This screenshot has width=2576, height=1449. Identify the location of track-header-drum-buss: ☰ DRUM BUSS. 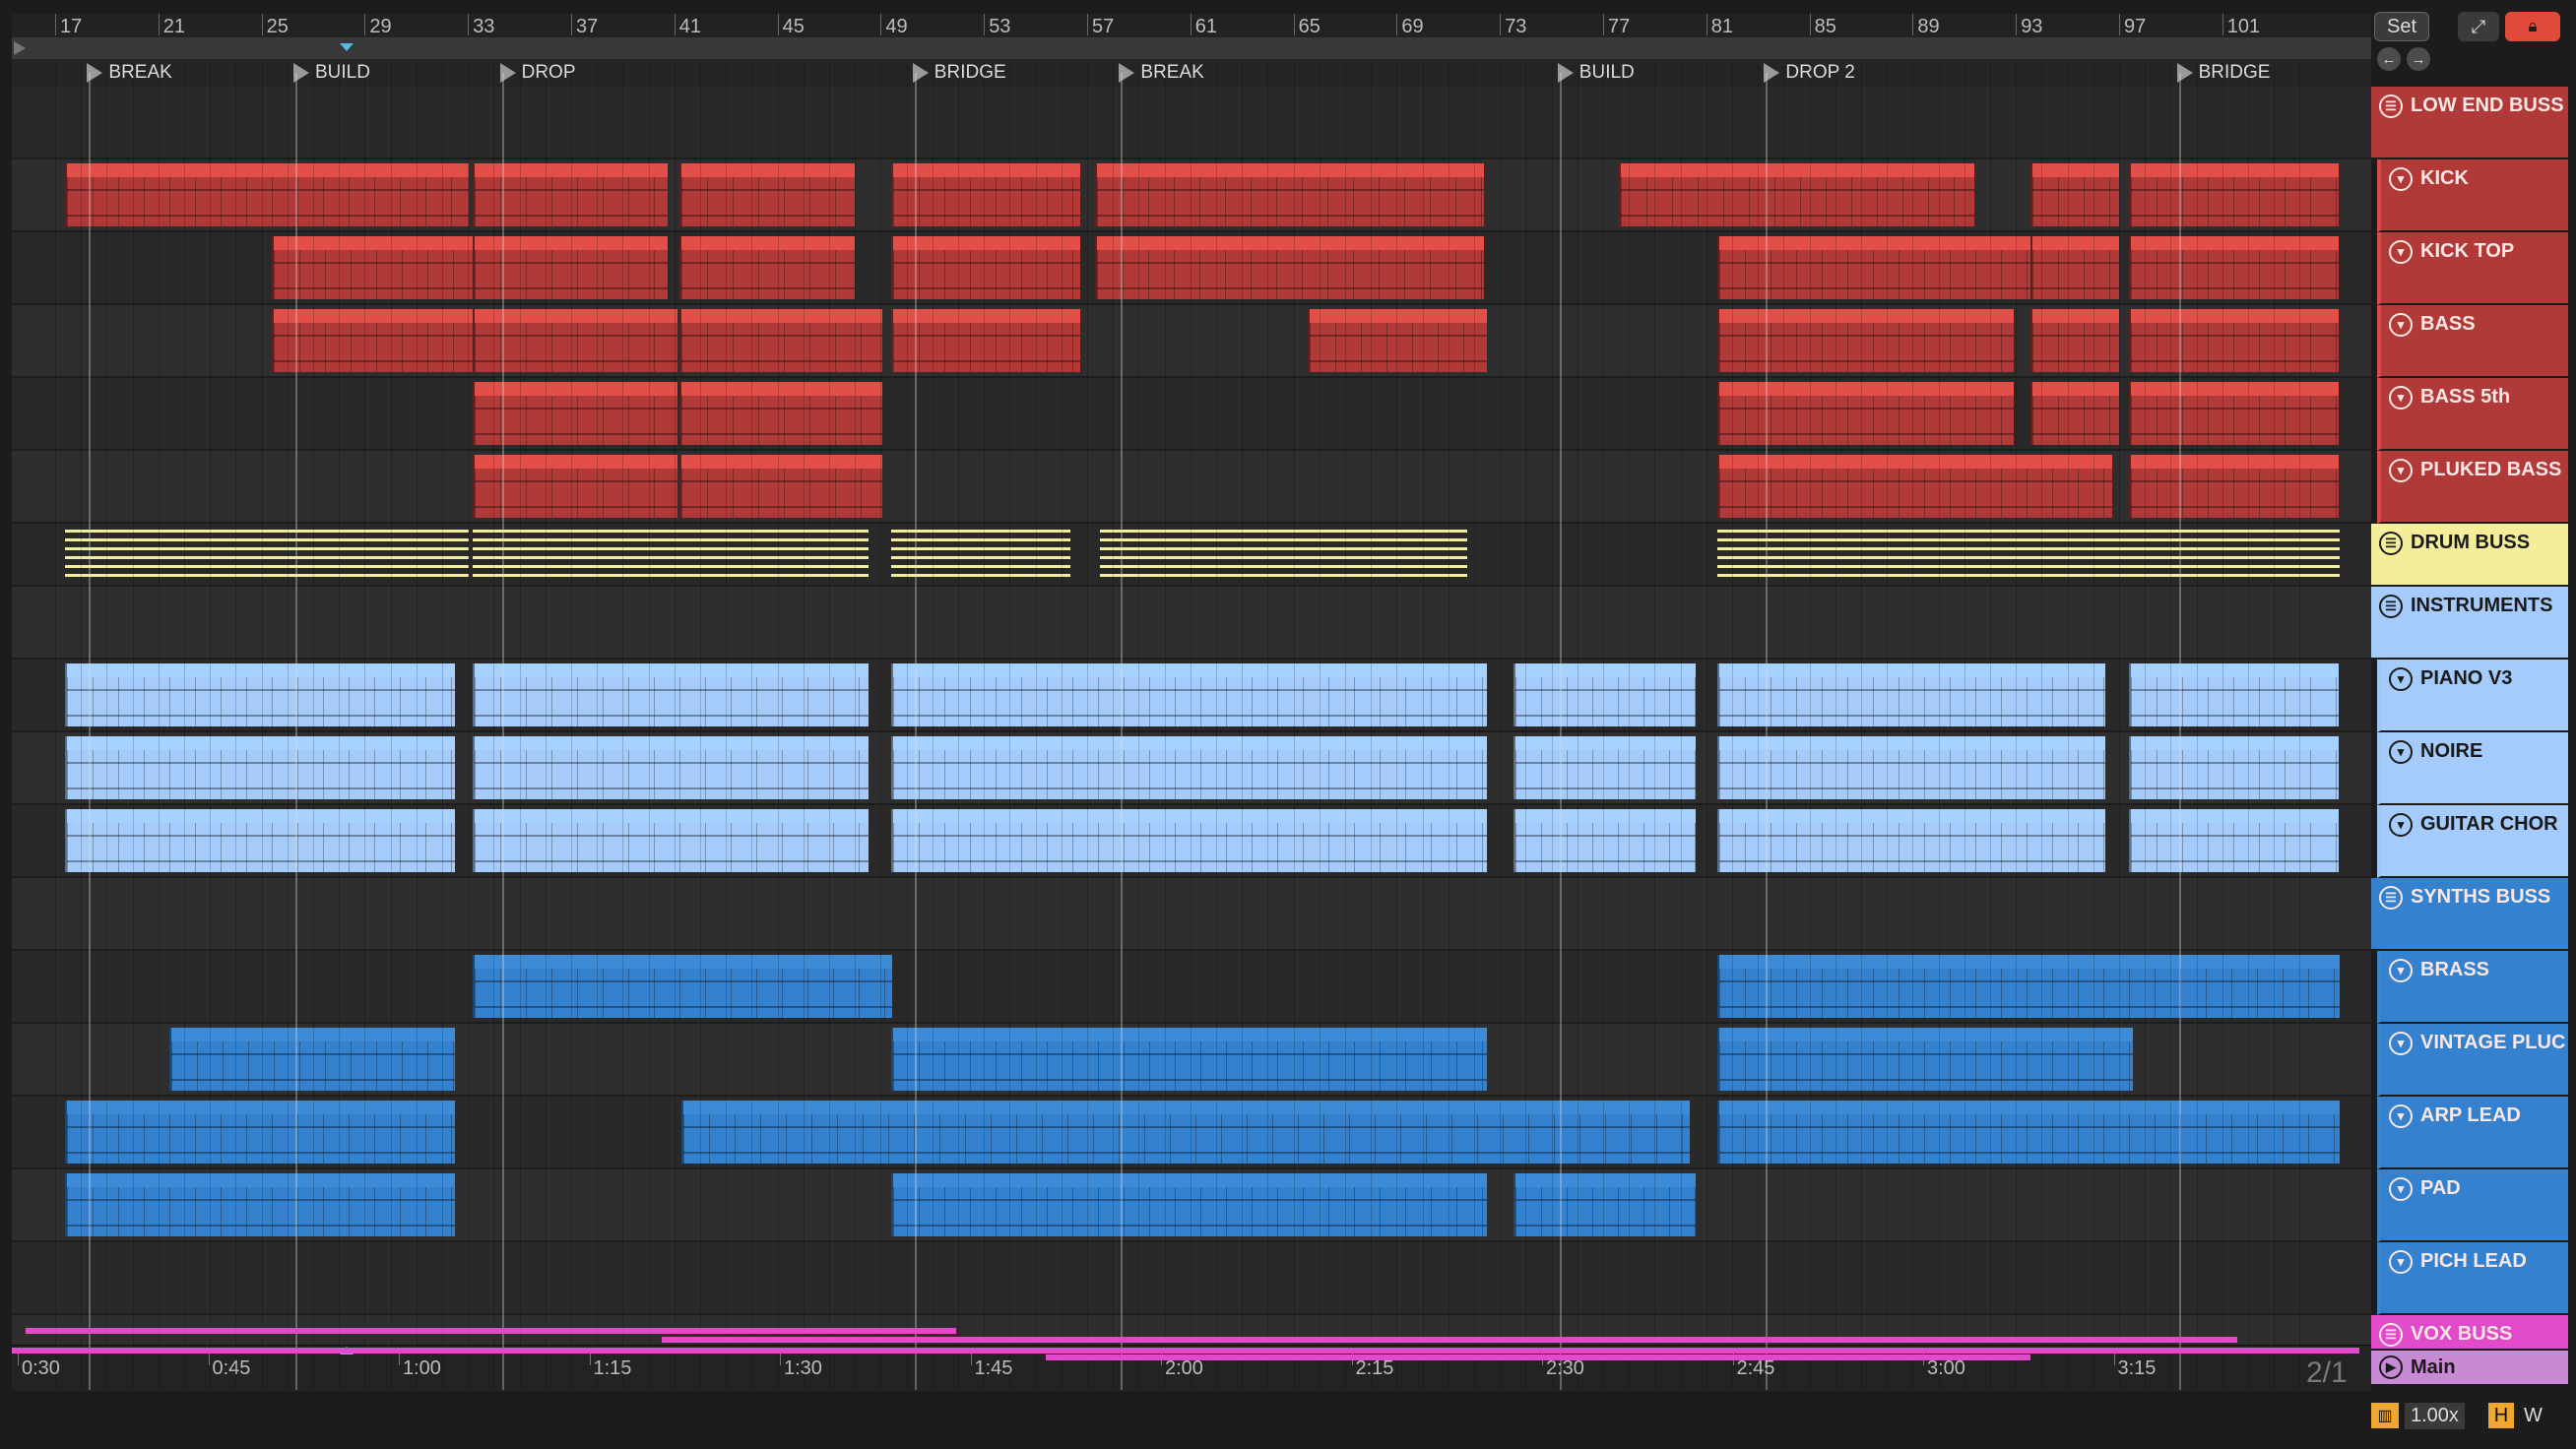
(2469, 555).